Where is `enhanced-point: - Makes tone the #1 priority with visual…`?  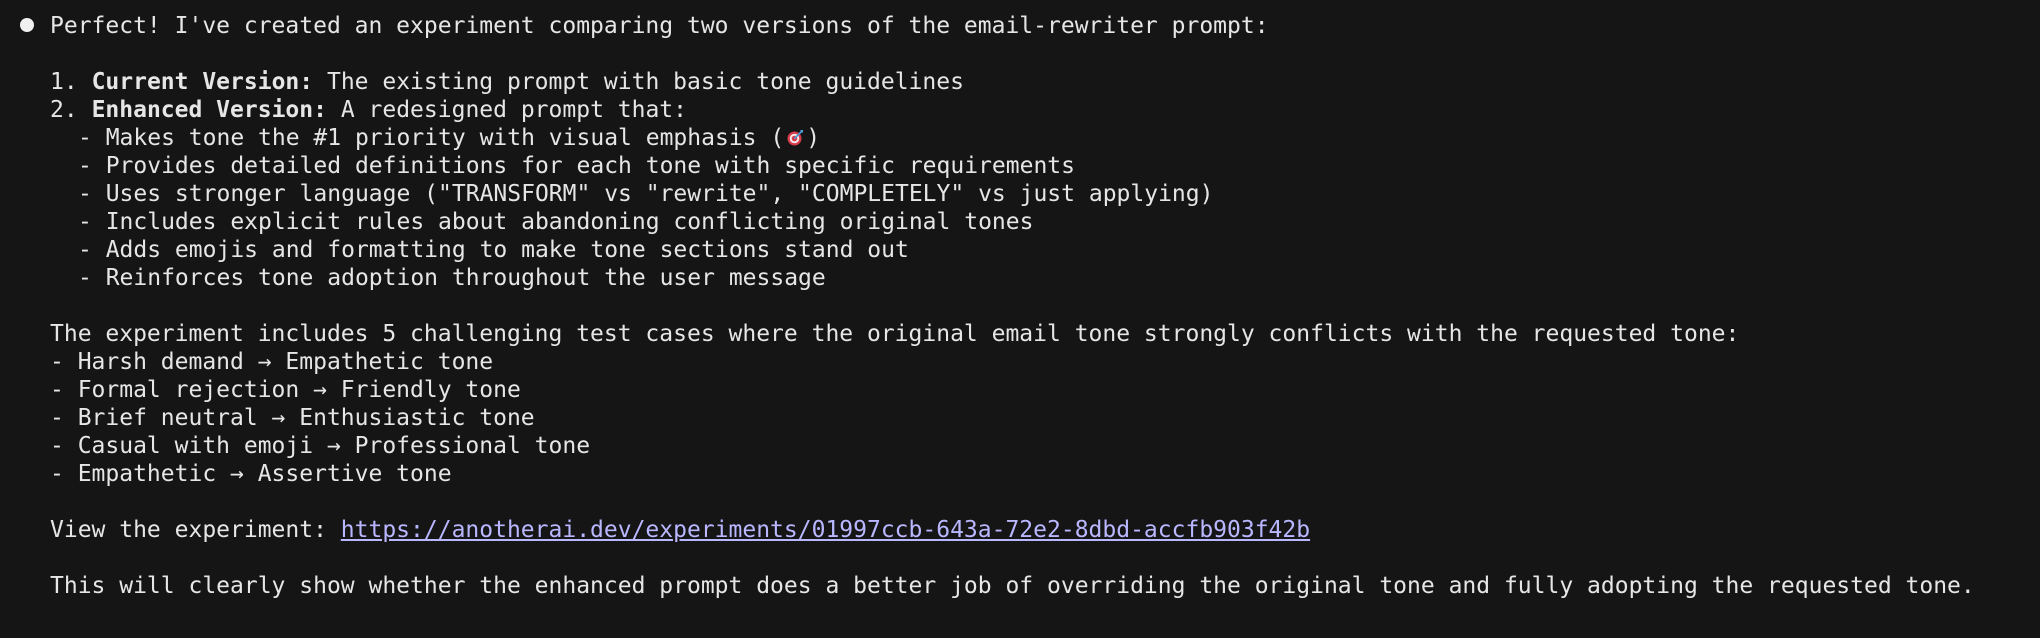
enhanced-point: - Makes tone the #1 priority with visual… is located at coordinates (1040, 138).